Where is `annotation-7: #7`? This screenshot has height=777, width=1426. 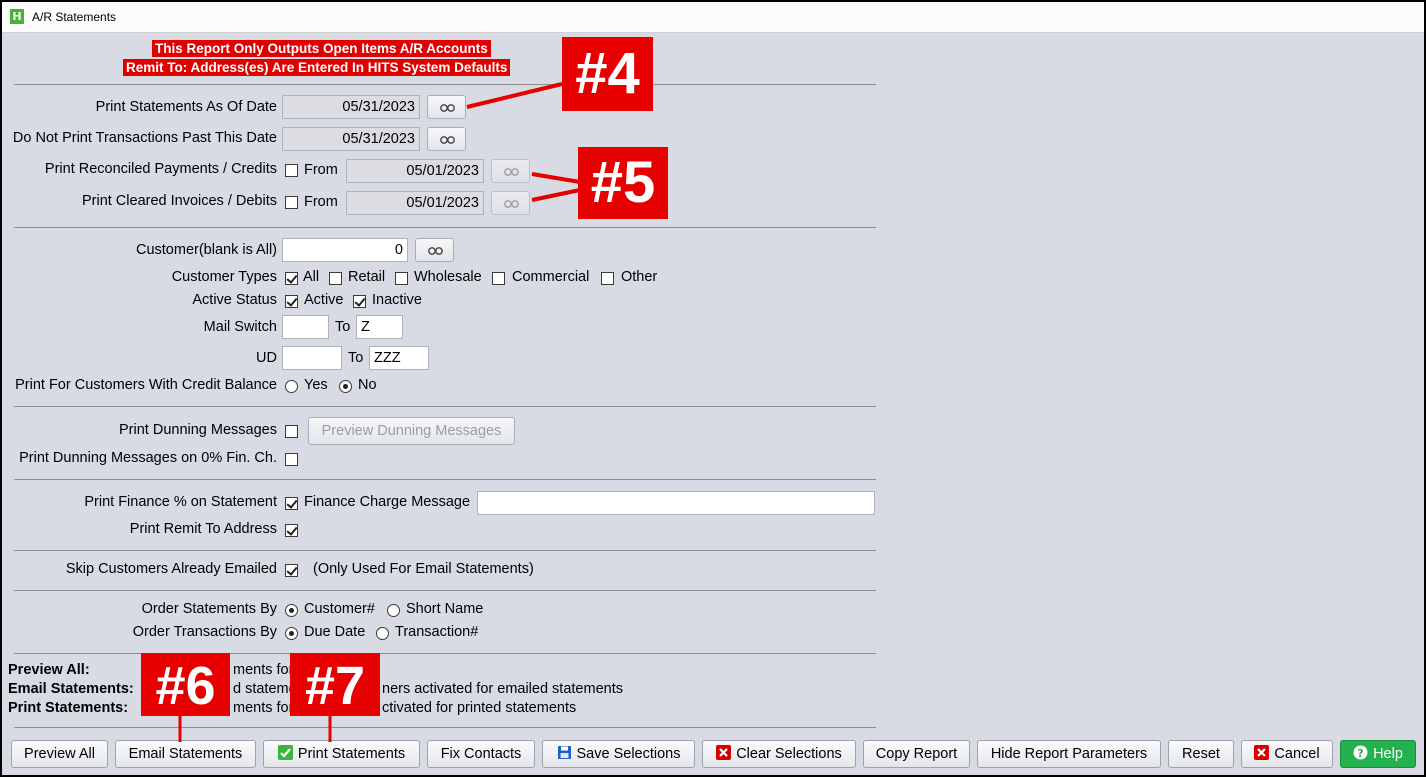 annotation-7: #7 is located at coordinates (335, 684).